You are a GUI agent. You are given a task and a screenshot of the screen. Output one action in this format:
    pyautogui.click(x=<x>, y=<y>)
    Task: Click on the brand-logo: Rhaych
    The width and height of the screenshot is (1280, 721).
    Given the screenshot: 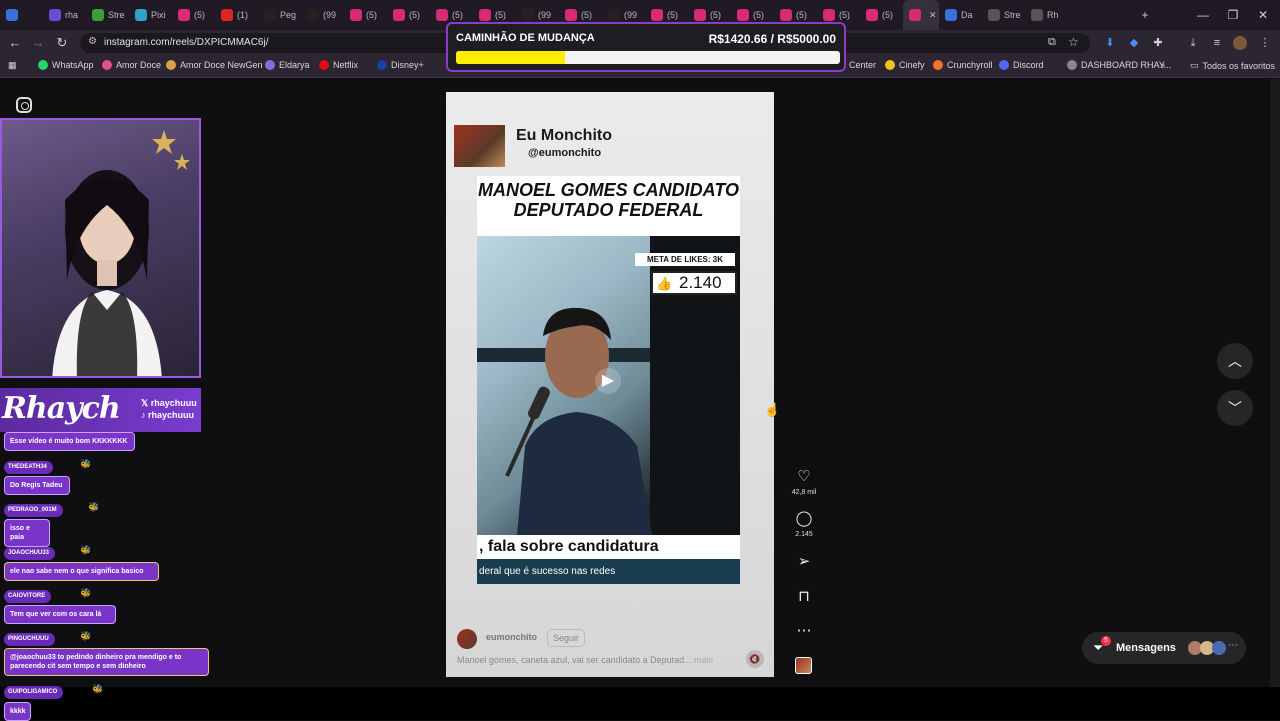 What is the action you would take?
    pyautogui.click(x=61, y=408)
    